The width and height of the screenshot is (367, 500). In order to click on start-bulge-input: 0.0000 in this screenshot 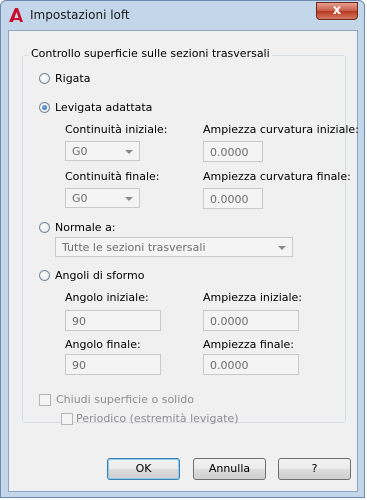, I will do `click(233, 151)`.